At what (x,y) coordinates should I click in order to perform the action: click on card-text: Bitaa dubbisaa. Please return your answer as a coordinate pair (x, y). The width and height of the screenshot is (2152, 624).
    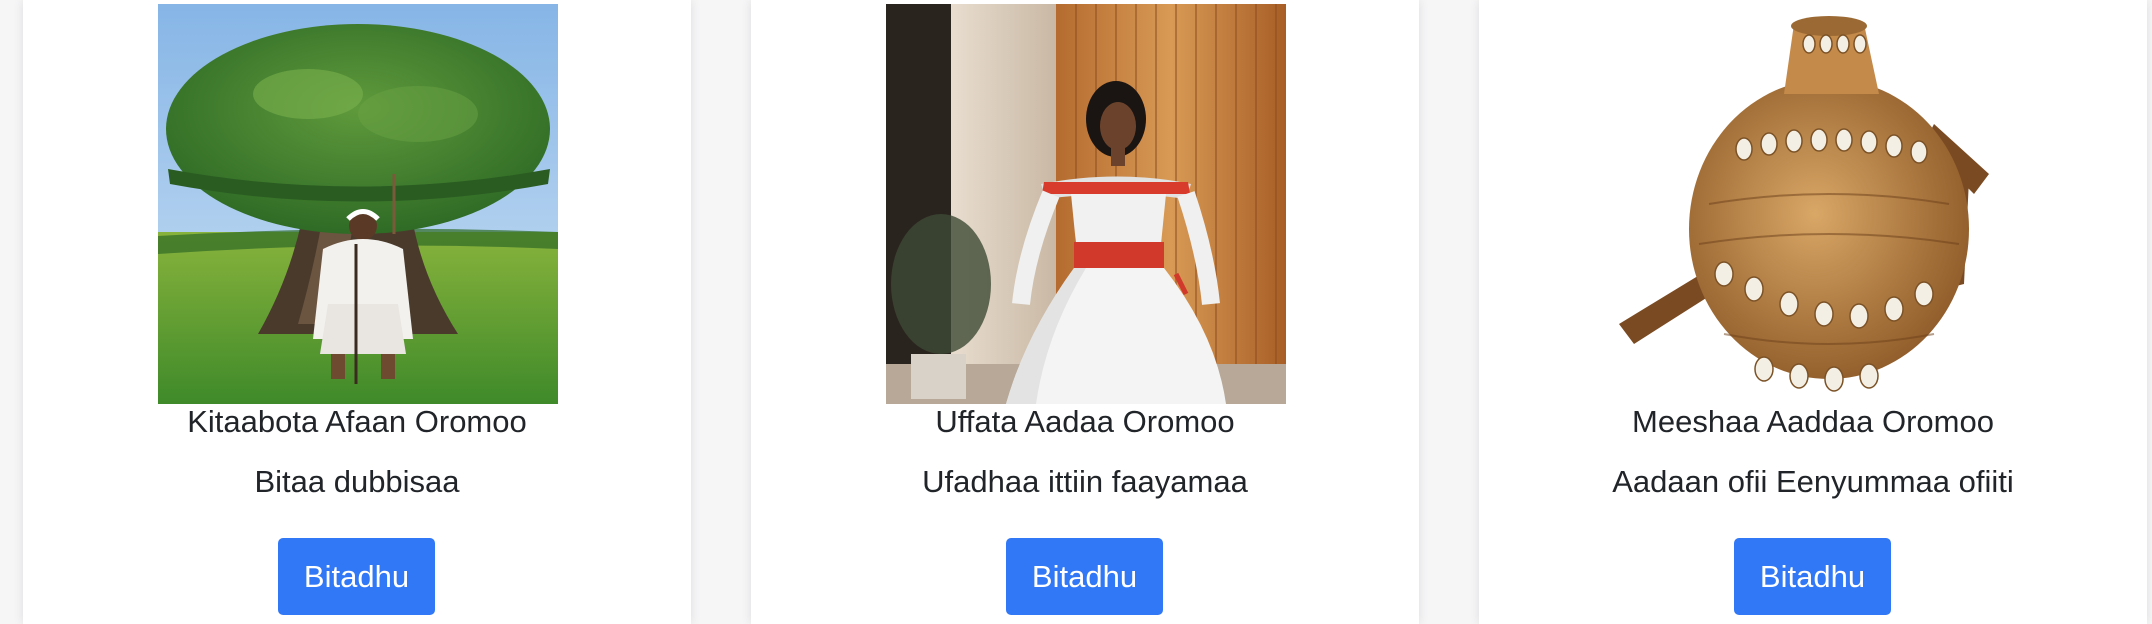
    Looking at the image, I should click on (357, 481).